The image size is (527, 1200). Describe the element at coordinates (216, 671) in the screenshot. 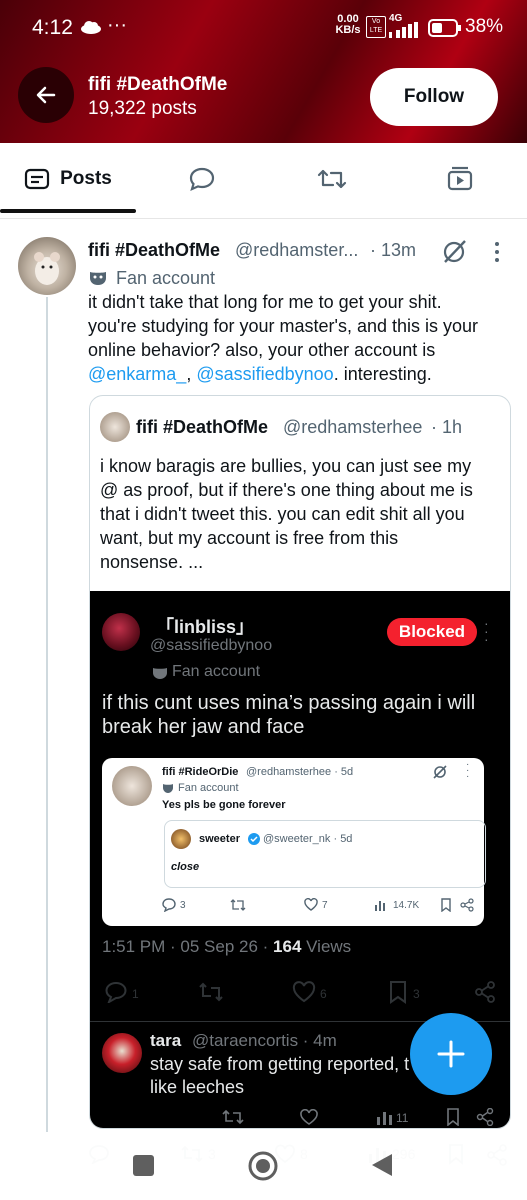

I see `screenshot-fan-label: Fan account` at that location.